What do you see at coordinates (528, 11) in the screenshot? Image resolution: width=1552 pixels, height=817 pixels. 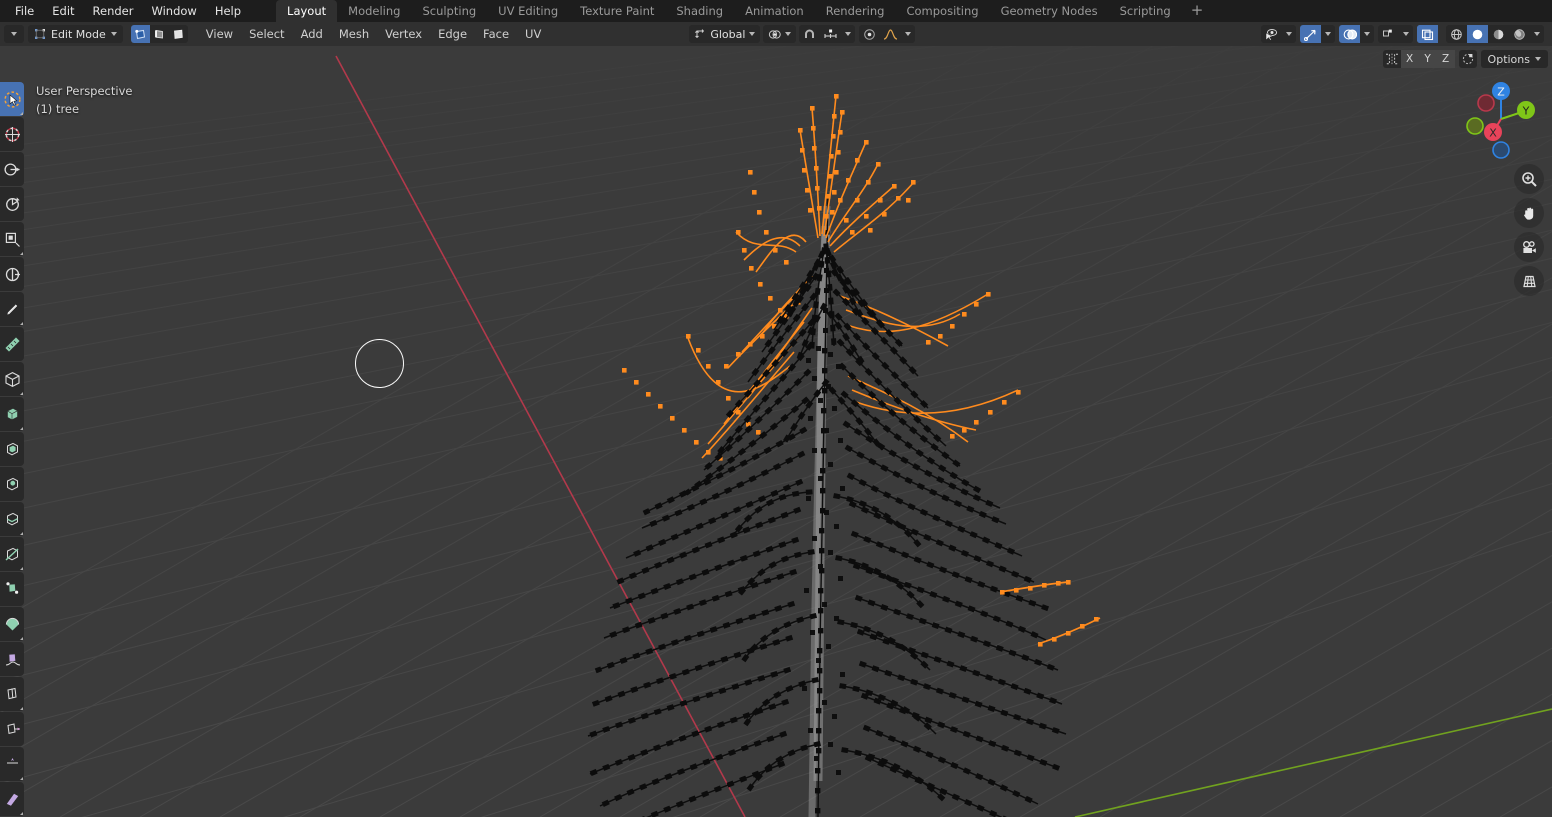 I see `workspace-tab-uv-editing: UV Editing` at bounding box center [528, 11].